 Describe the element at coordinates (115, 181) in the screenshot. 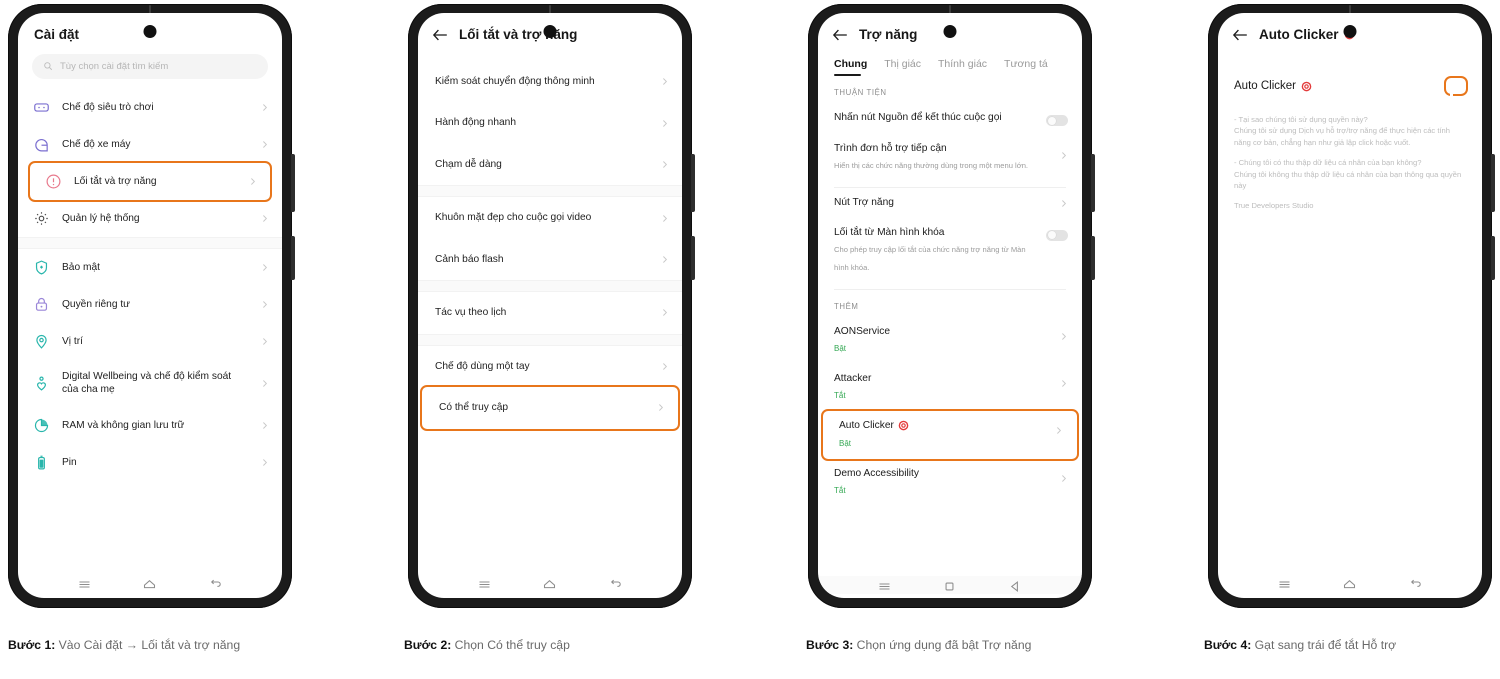

I see `sidebar-item-label: Lối tắt và trợ năng` at that location.